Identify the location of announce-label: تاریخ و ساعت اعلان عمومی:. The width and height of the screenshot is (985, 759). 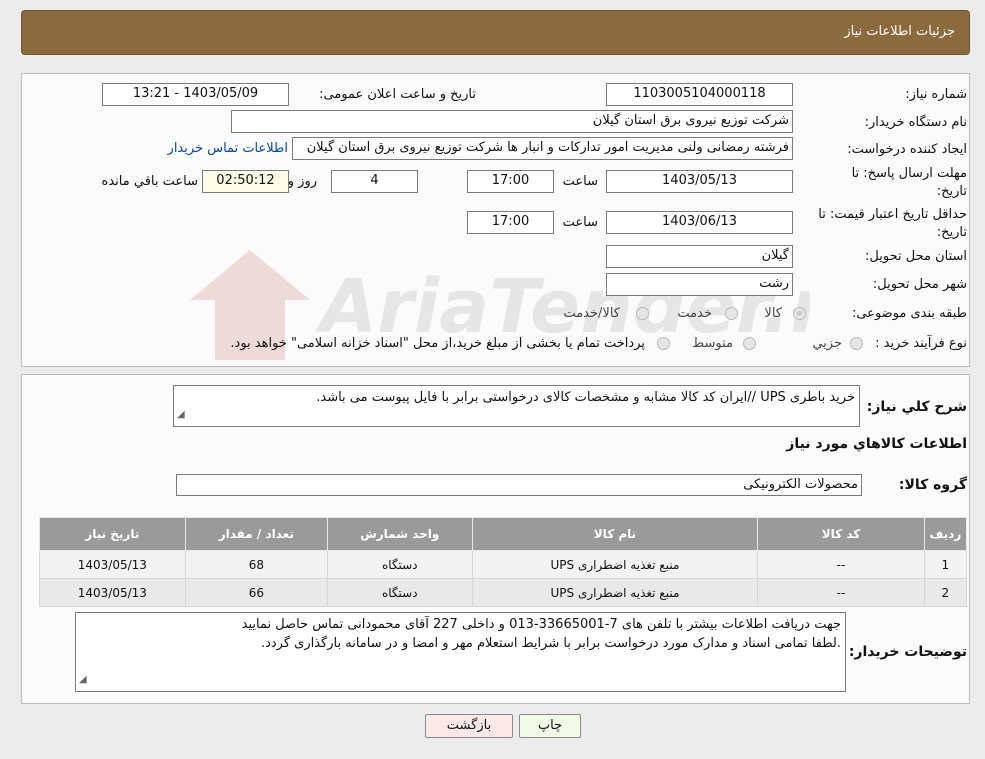
(397, 94).